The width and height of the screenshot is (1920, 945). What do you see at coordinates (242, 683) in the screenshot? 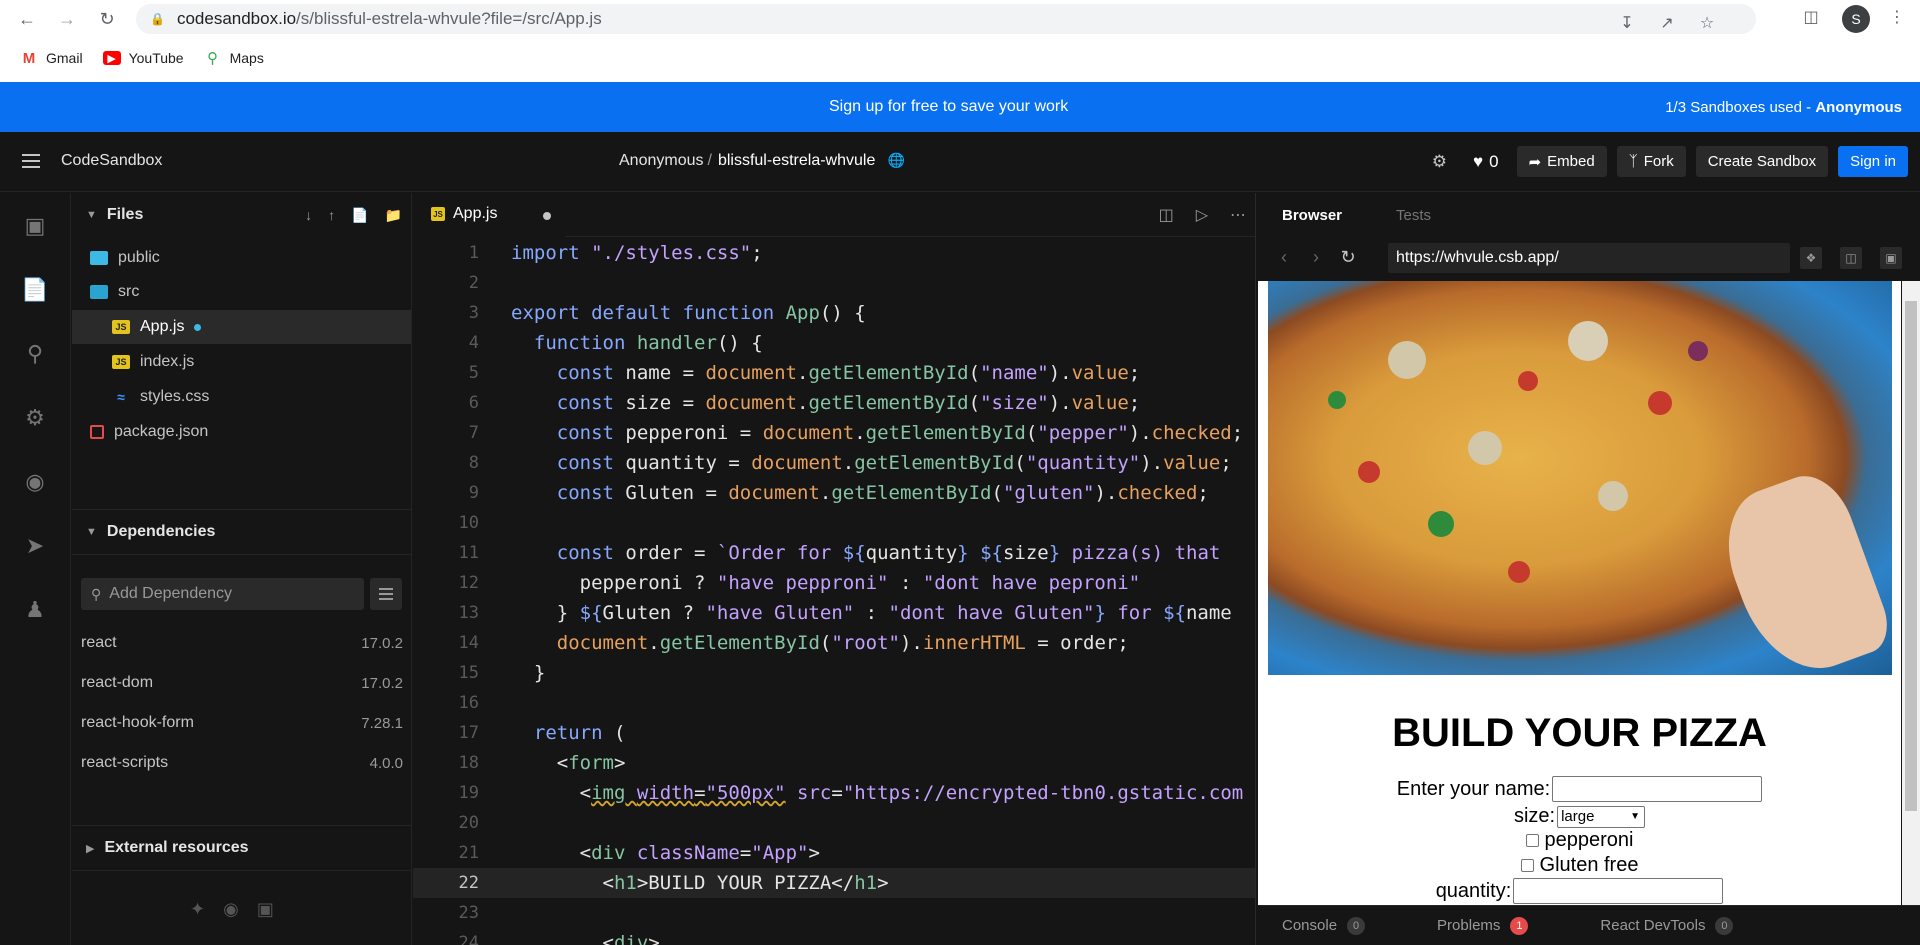
I see `dependency-row: react-dom 17.0.2` at bounding box center [242, 683].